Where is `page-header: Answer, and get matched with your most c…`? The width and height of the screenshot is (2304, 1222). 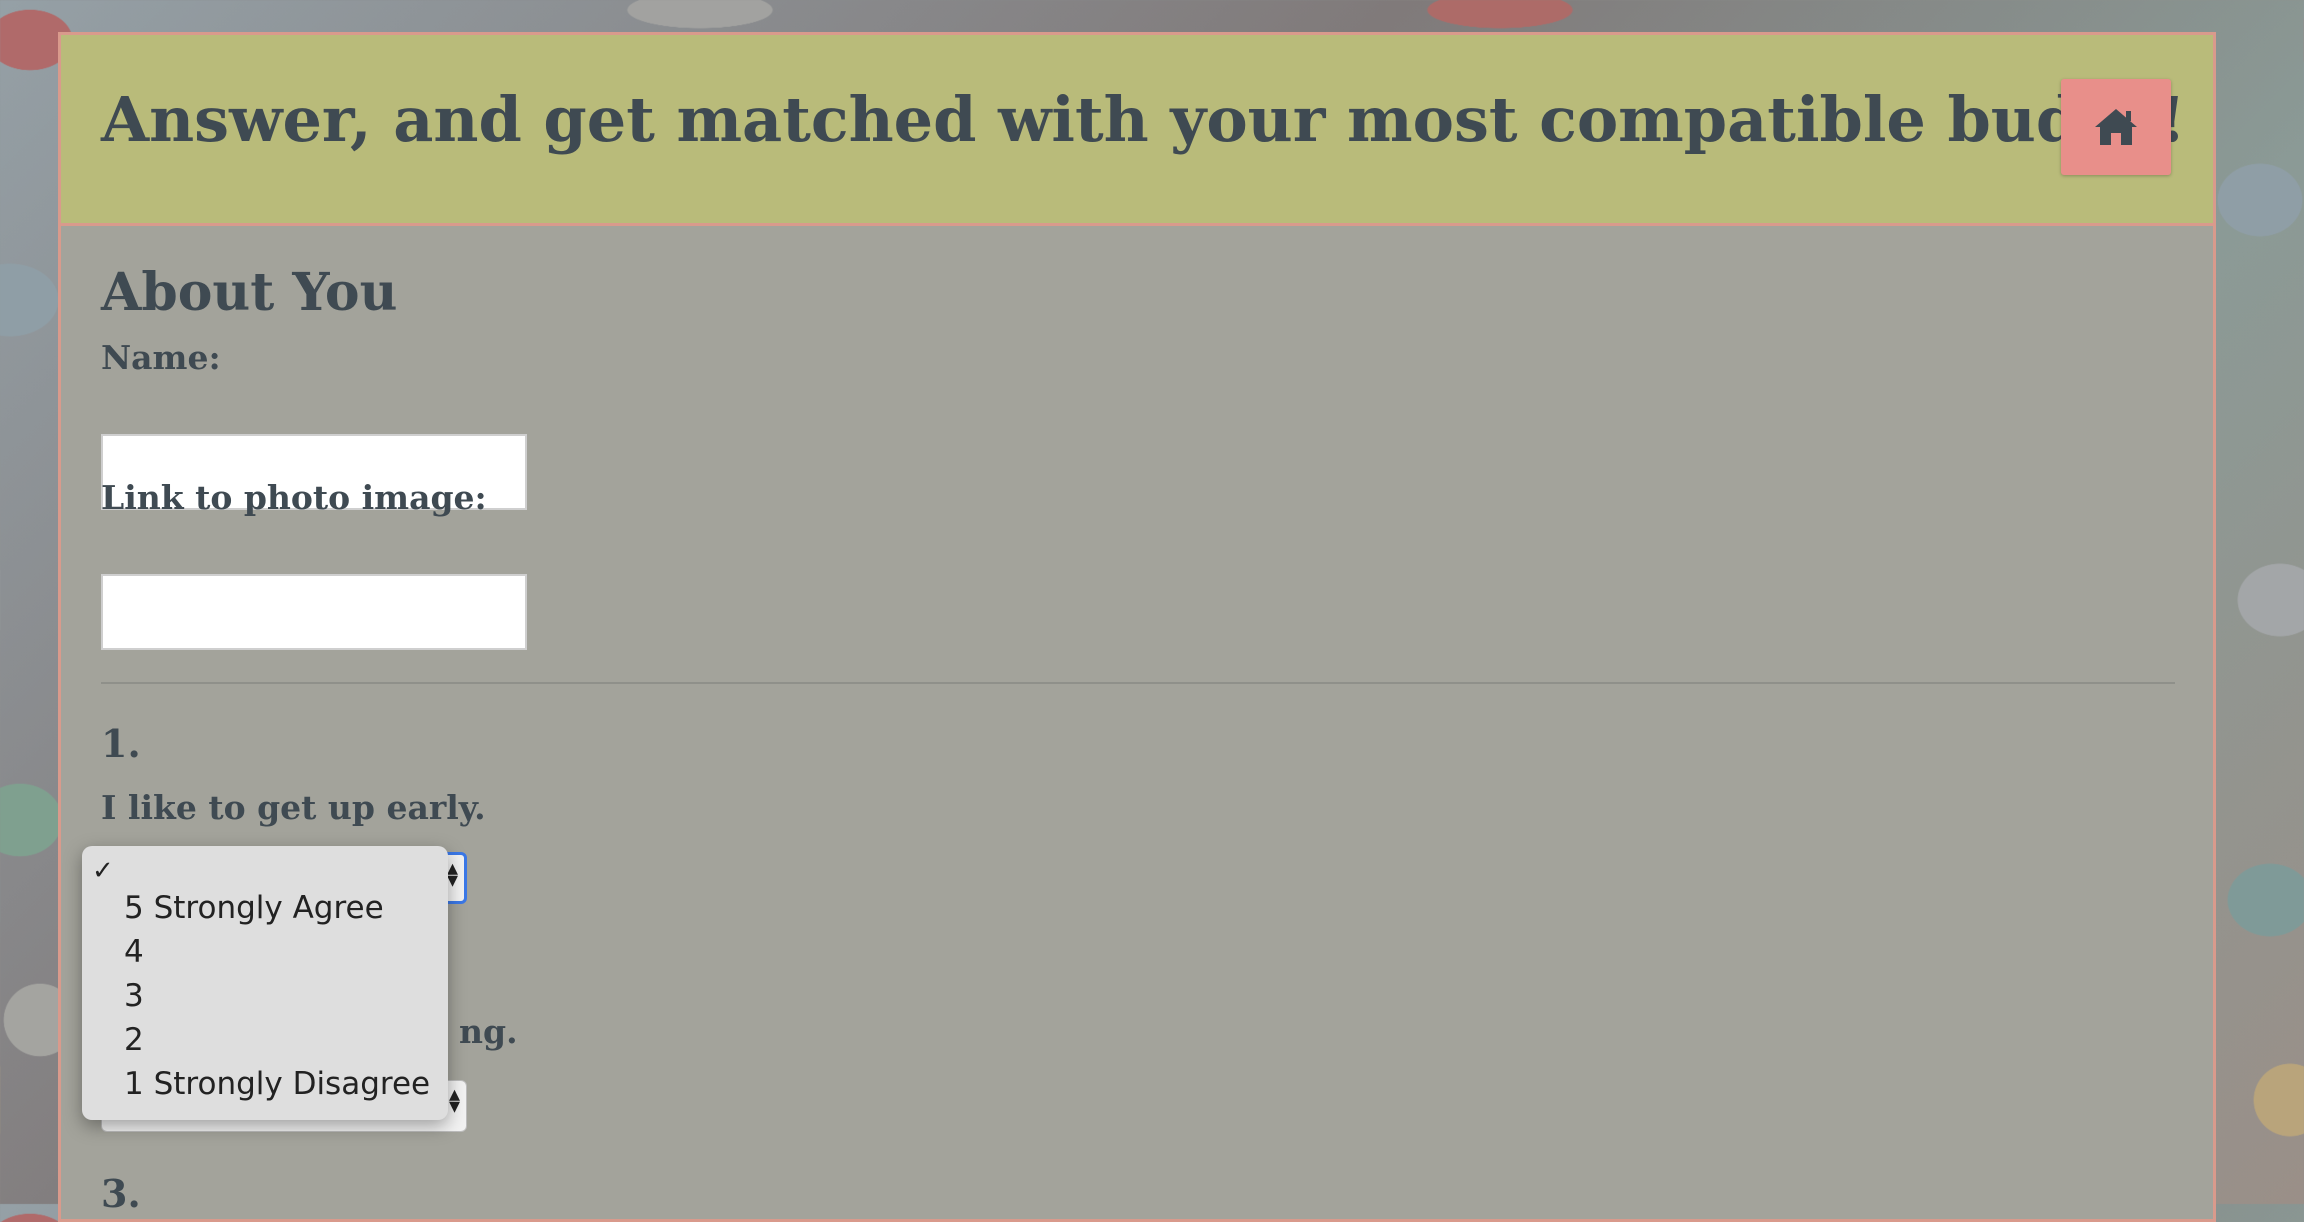
page-header: Answer, and get matched with your most c… is located at coordinates (1137, 130).